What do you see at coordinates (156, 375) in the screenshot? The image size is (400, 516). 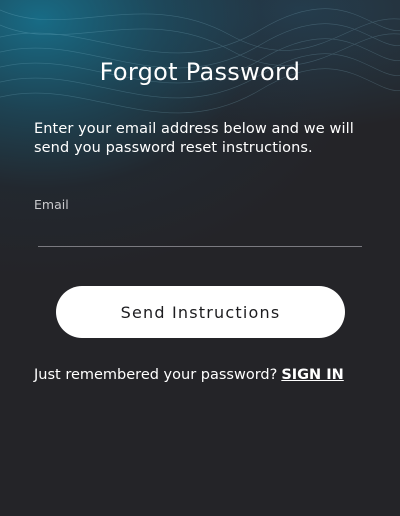 I see `signin-prompt-text: Just remembered your password?` at bounding box center [156, 375].